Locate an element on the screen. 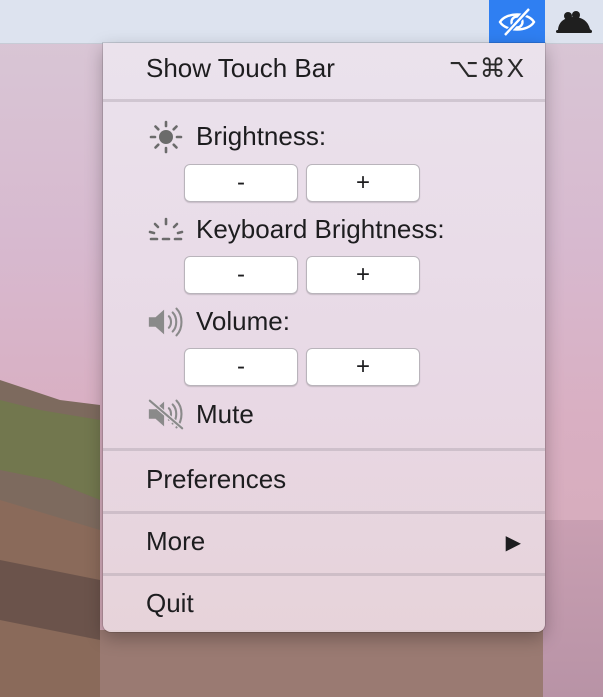 This screenshot has width=603, height=697. eye-slash-status-item is located at coordinates (517, 21).